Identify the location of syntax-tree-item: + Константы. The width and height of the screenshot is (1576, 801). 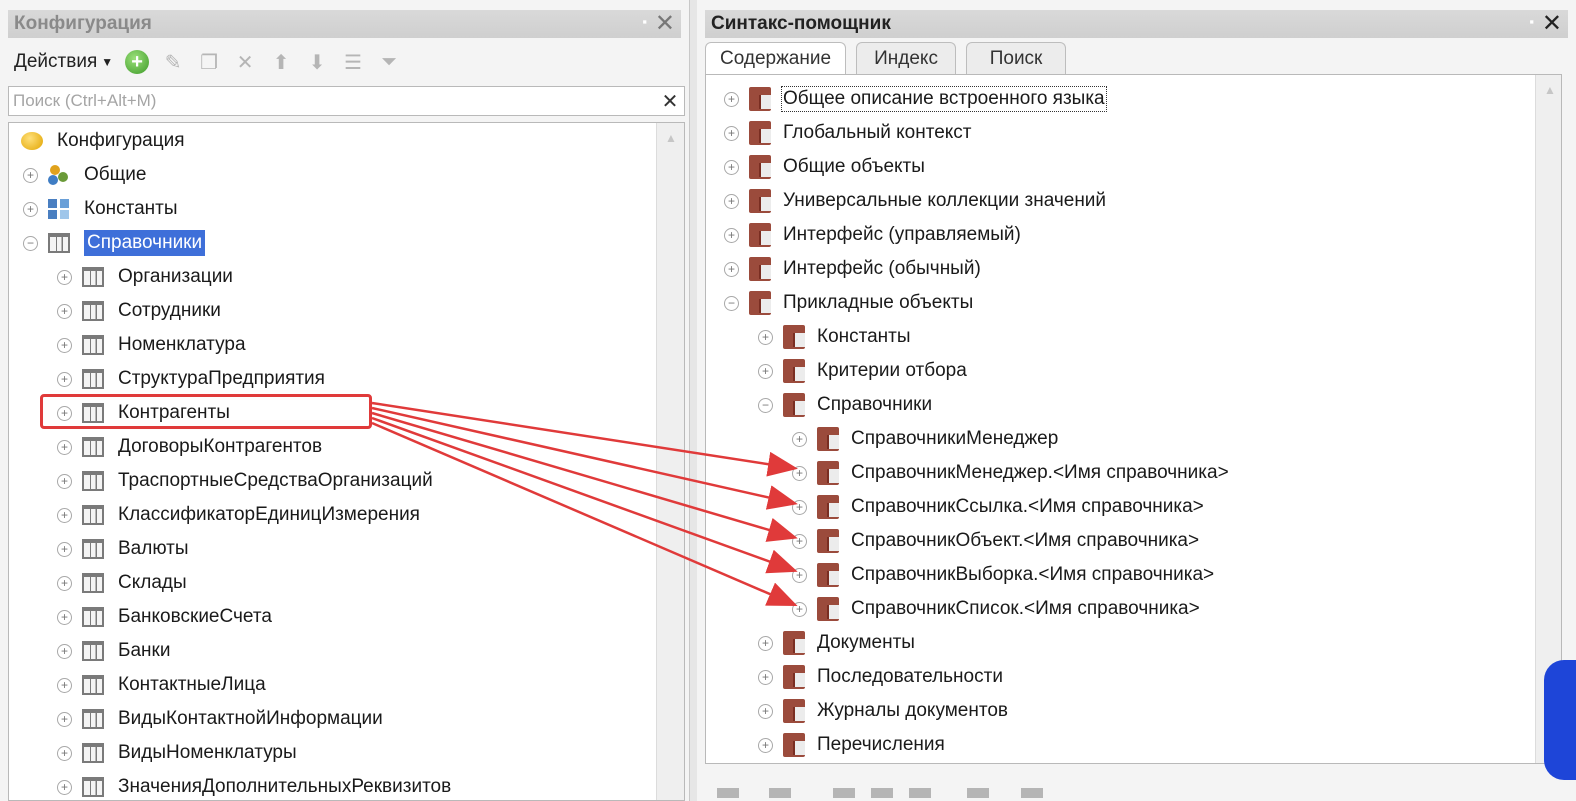
(834, 337).